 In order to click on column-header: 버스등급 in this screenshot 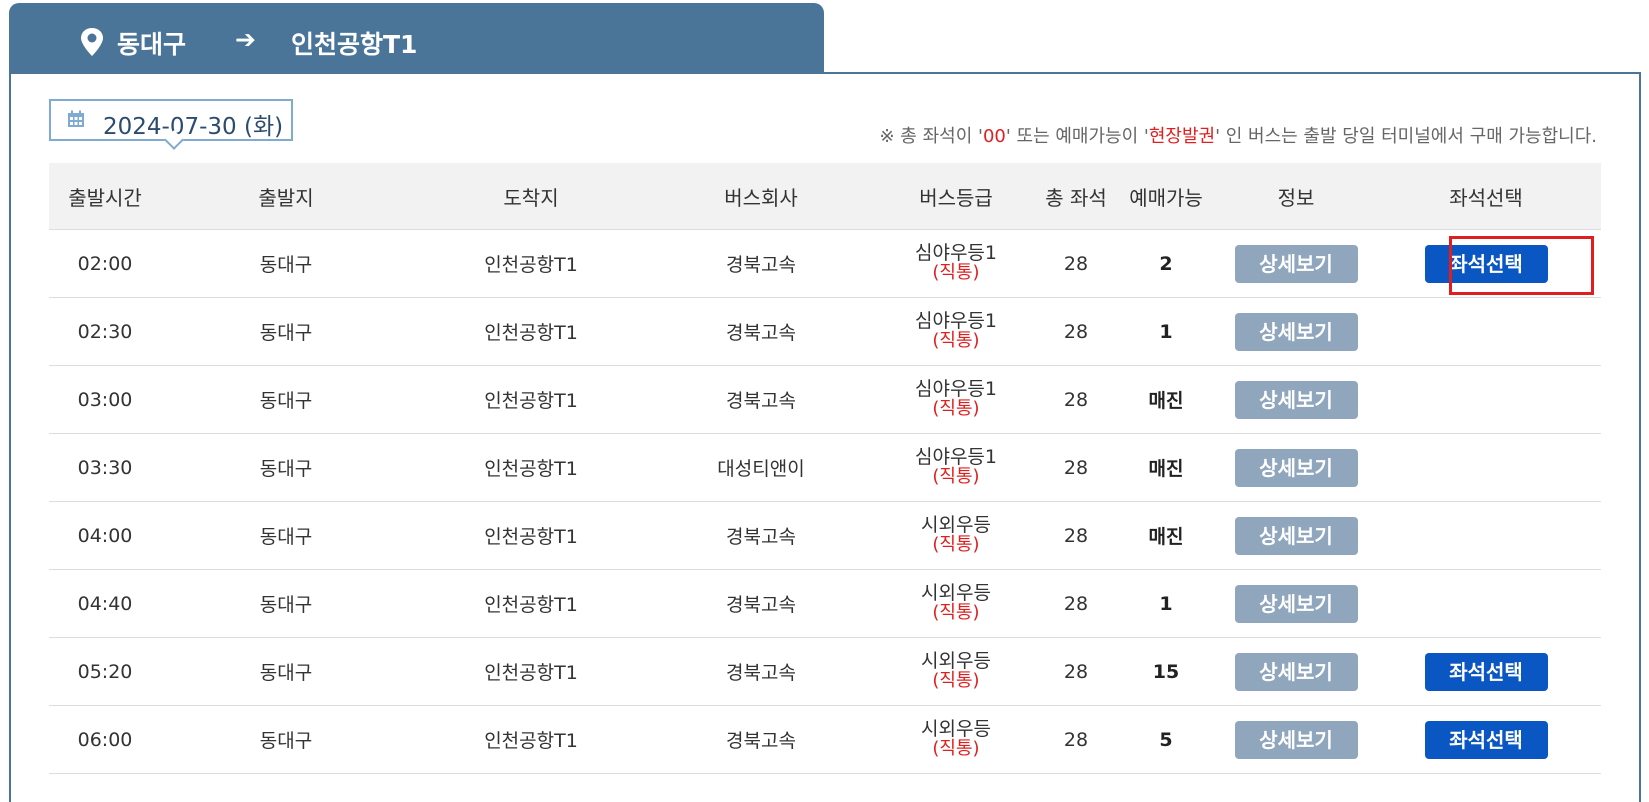, I will do `click(956, 196)`.